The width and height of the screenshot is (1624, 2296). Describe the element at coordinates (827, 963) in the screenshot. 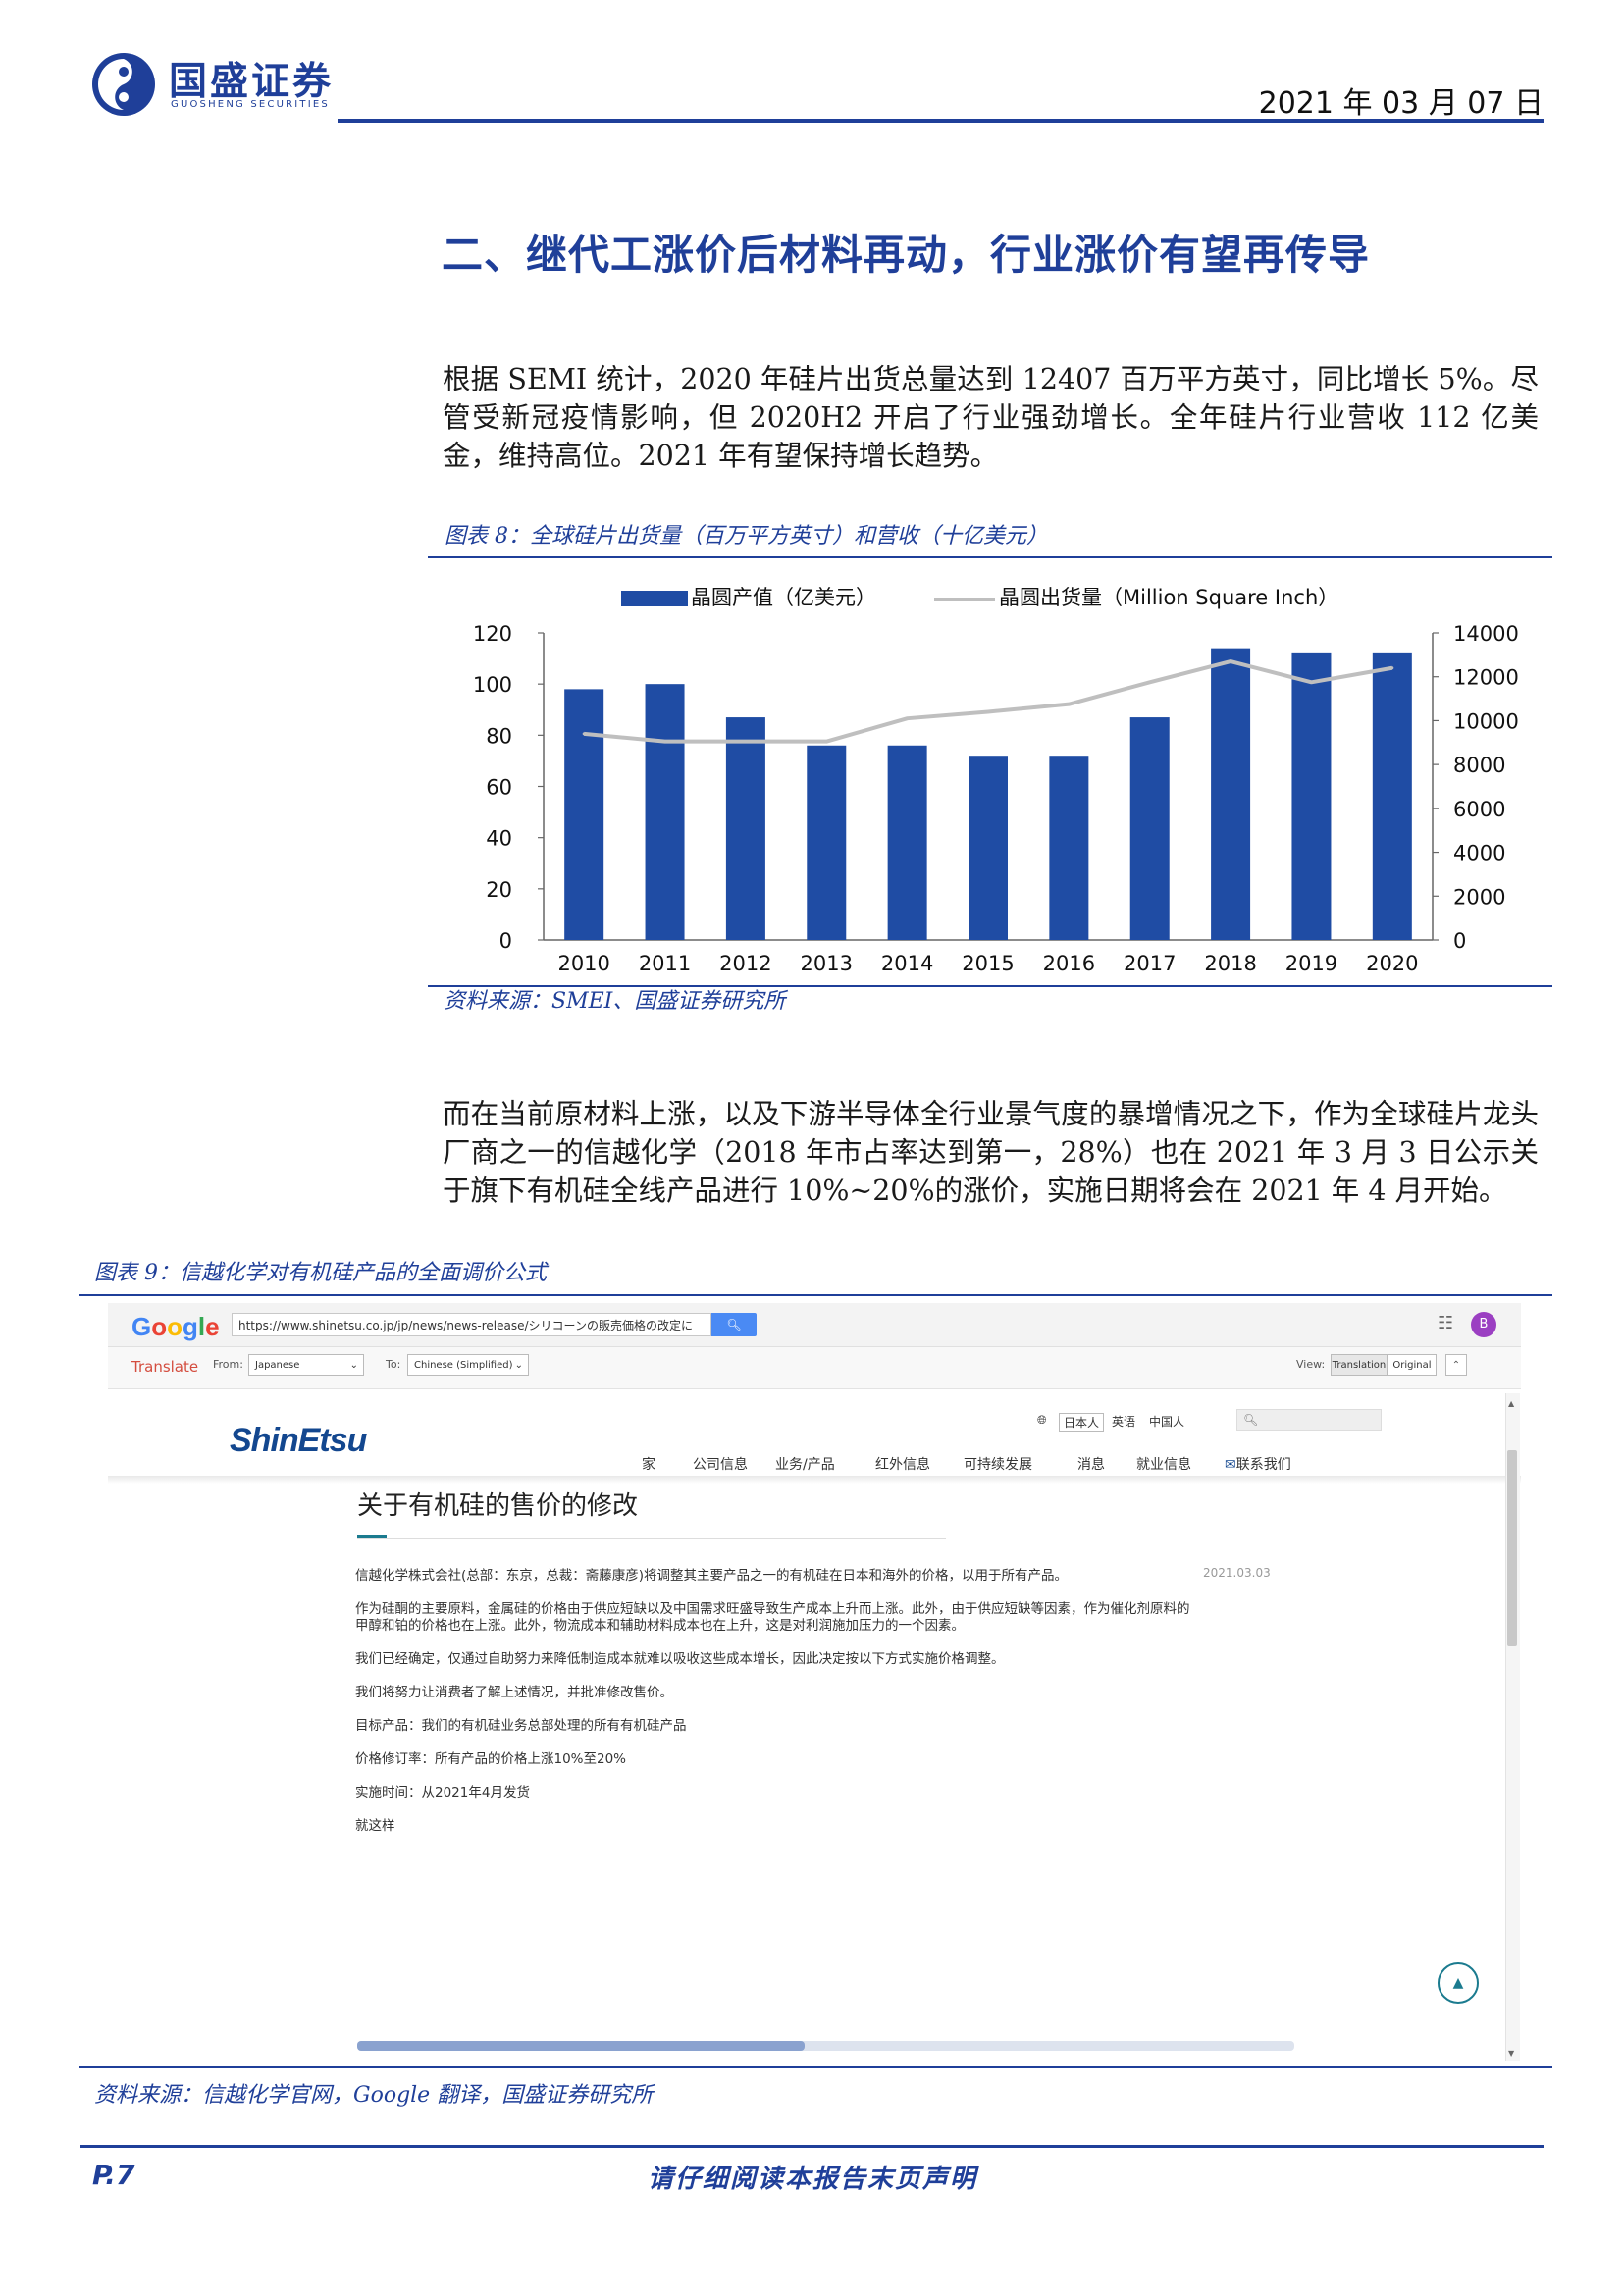

I see `x-tick-label: 2013` at that location.